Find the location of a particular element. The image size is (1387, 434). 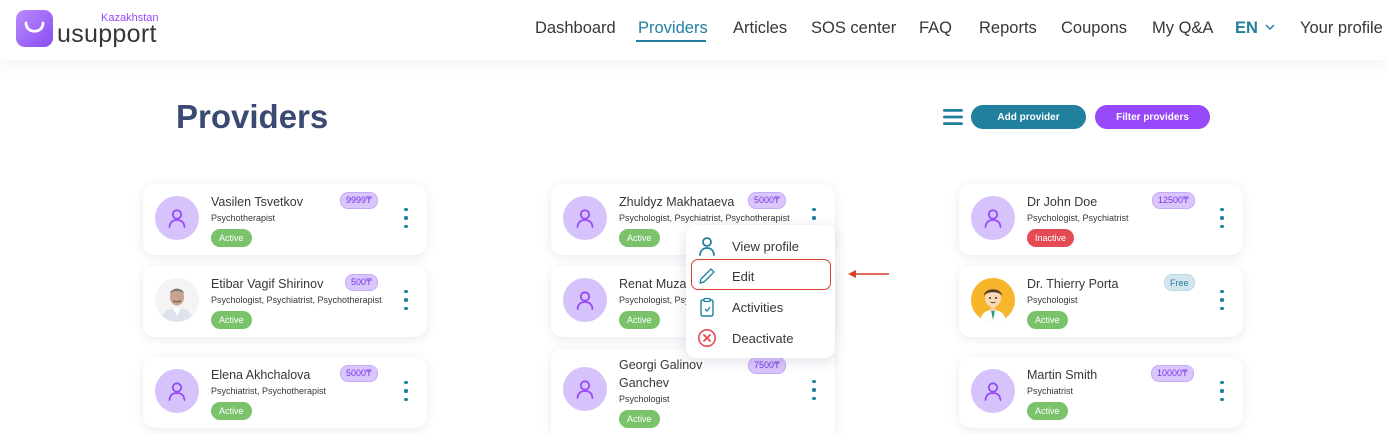

avatar-cartoon is located at coordinates (993, 300).